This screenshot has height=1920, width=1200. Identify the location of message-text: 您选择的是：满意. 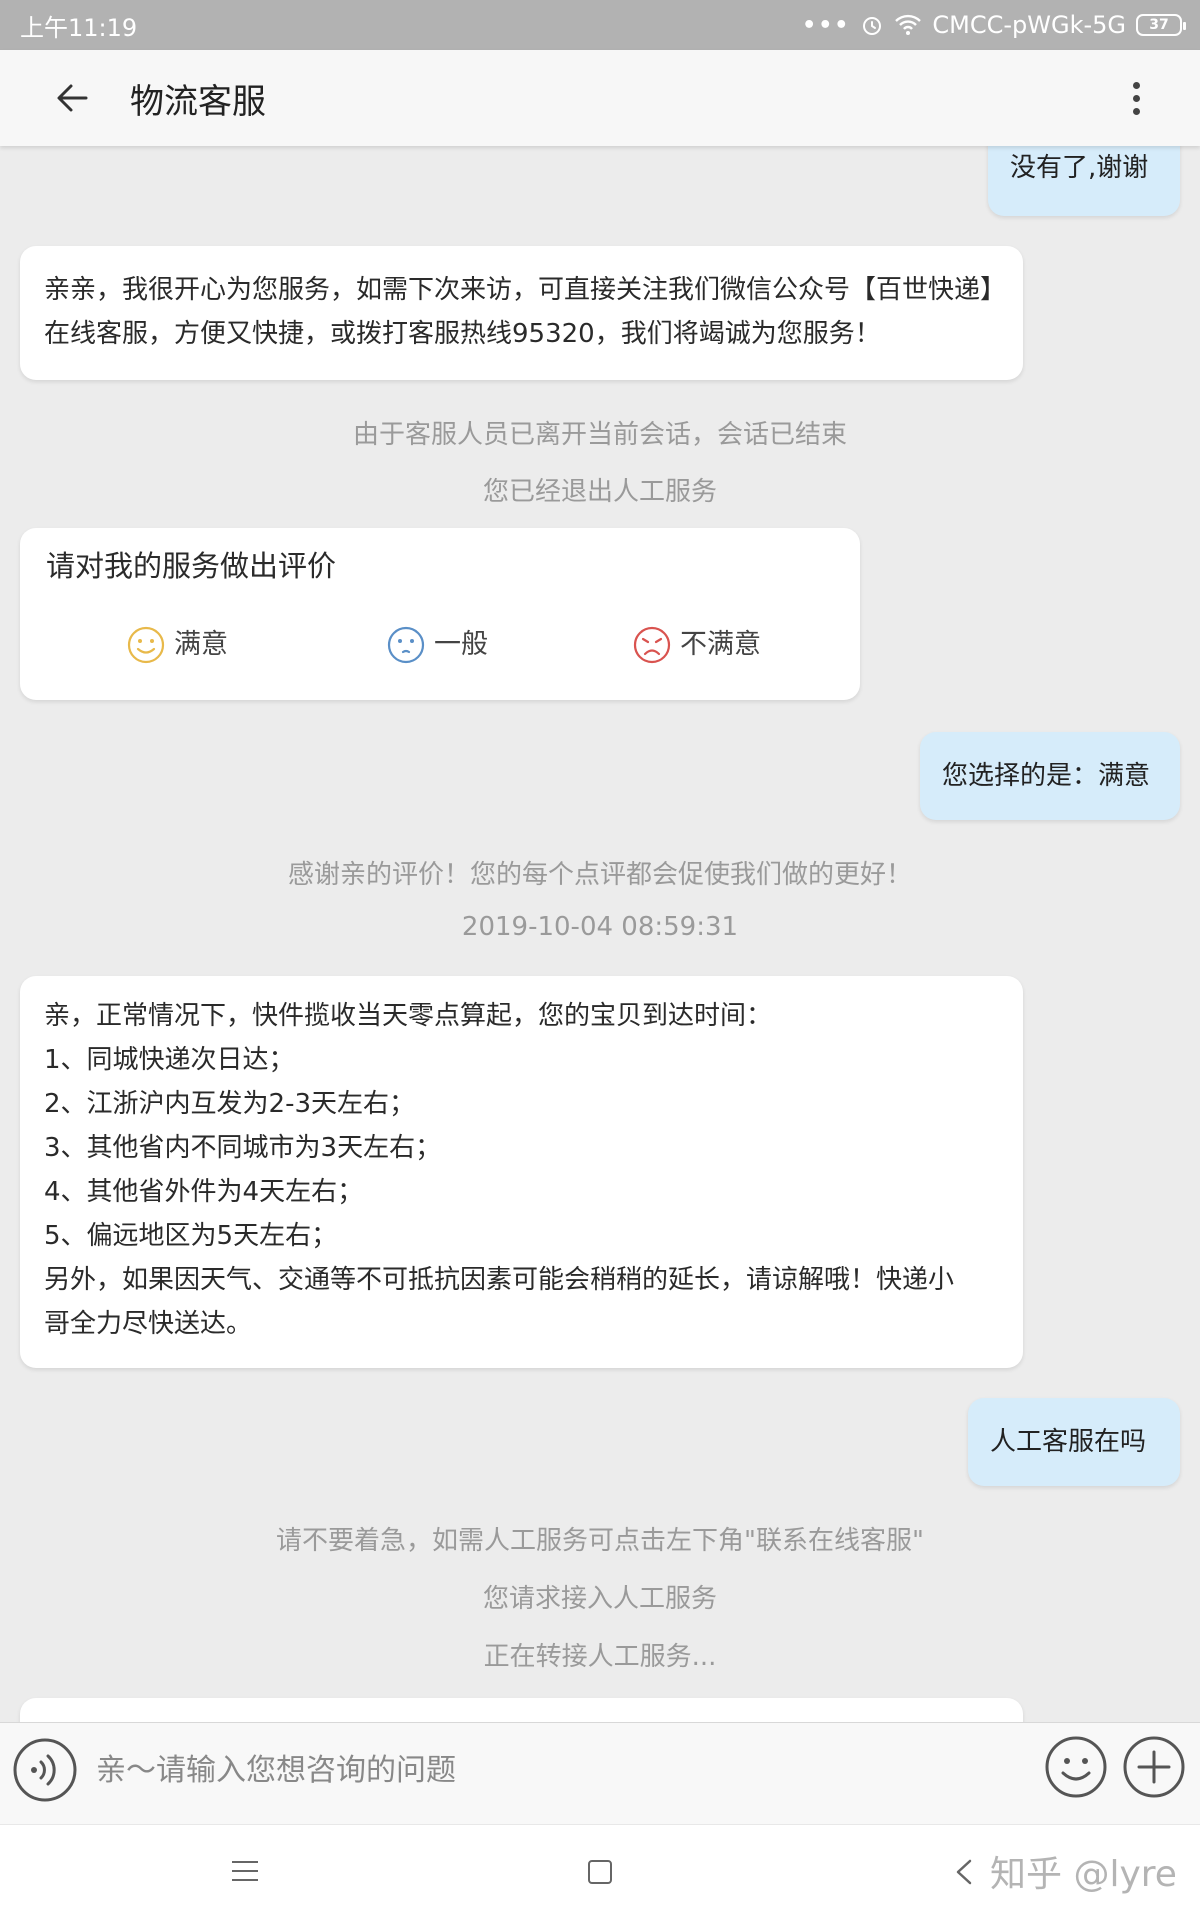
(1046, 776).